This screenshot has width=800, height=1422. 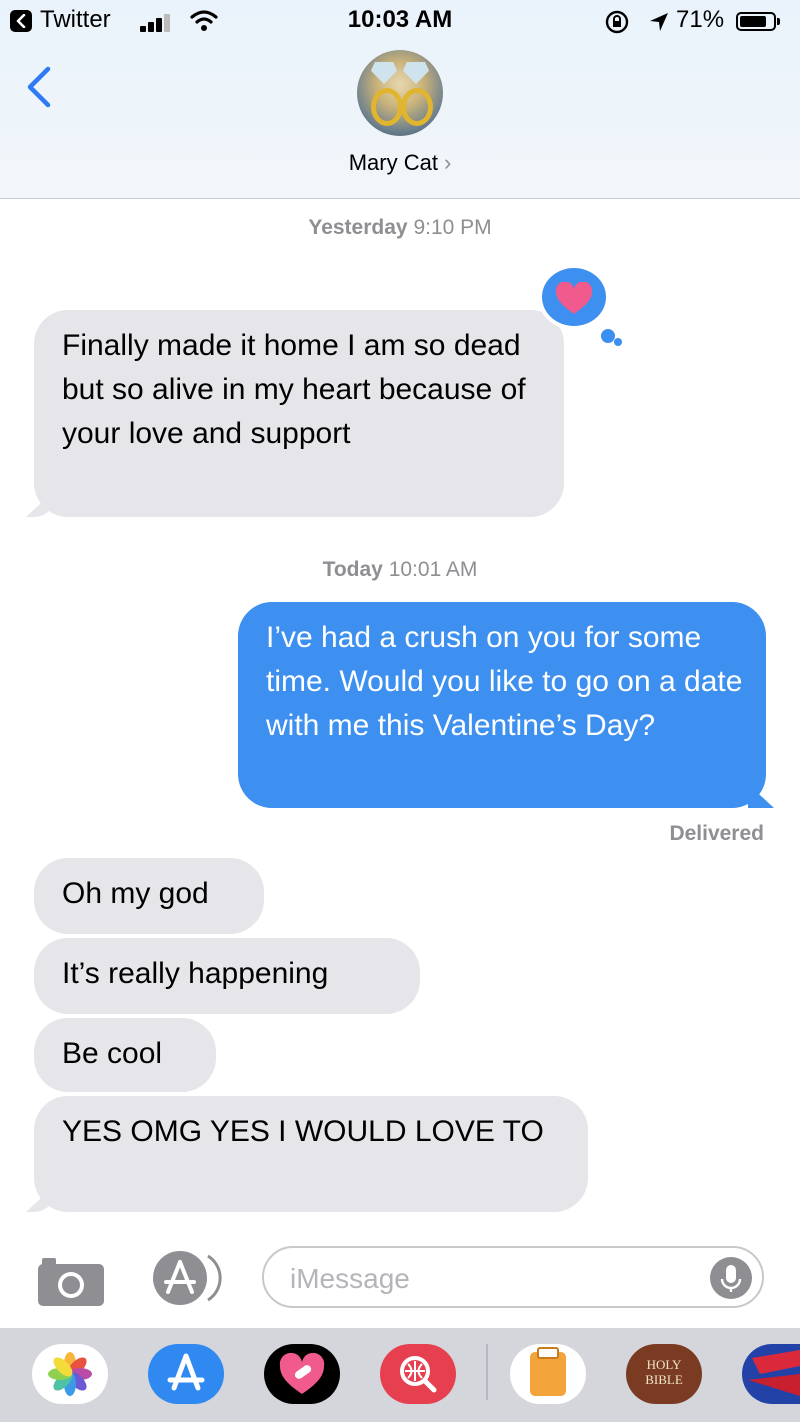 I want to click on photos-app-icon, so click(x=70, y=1374).